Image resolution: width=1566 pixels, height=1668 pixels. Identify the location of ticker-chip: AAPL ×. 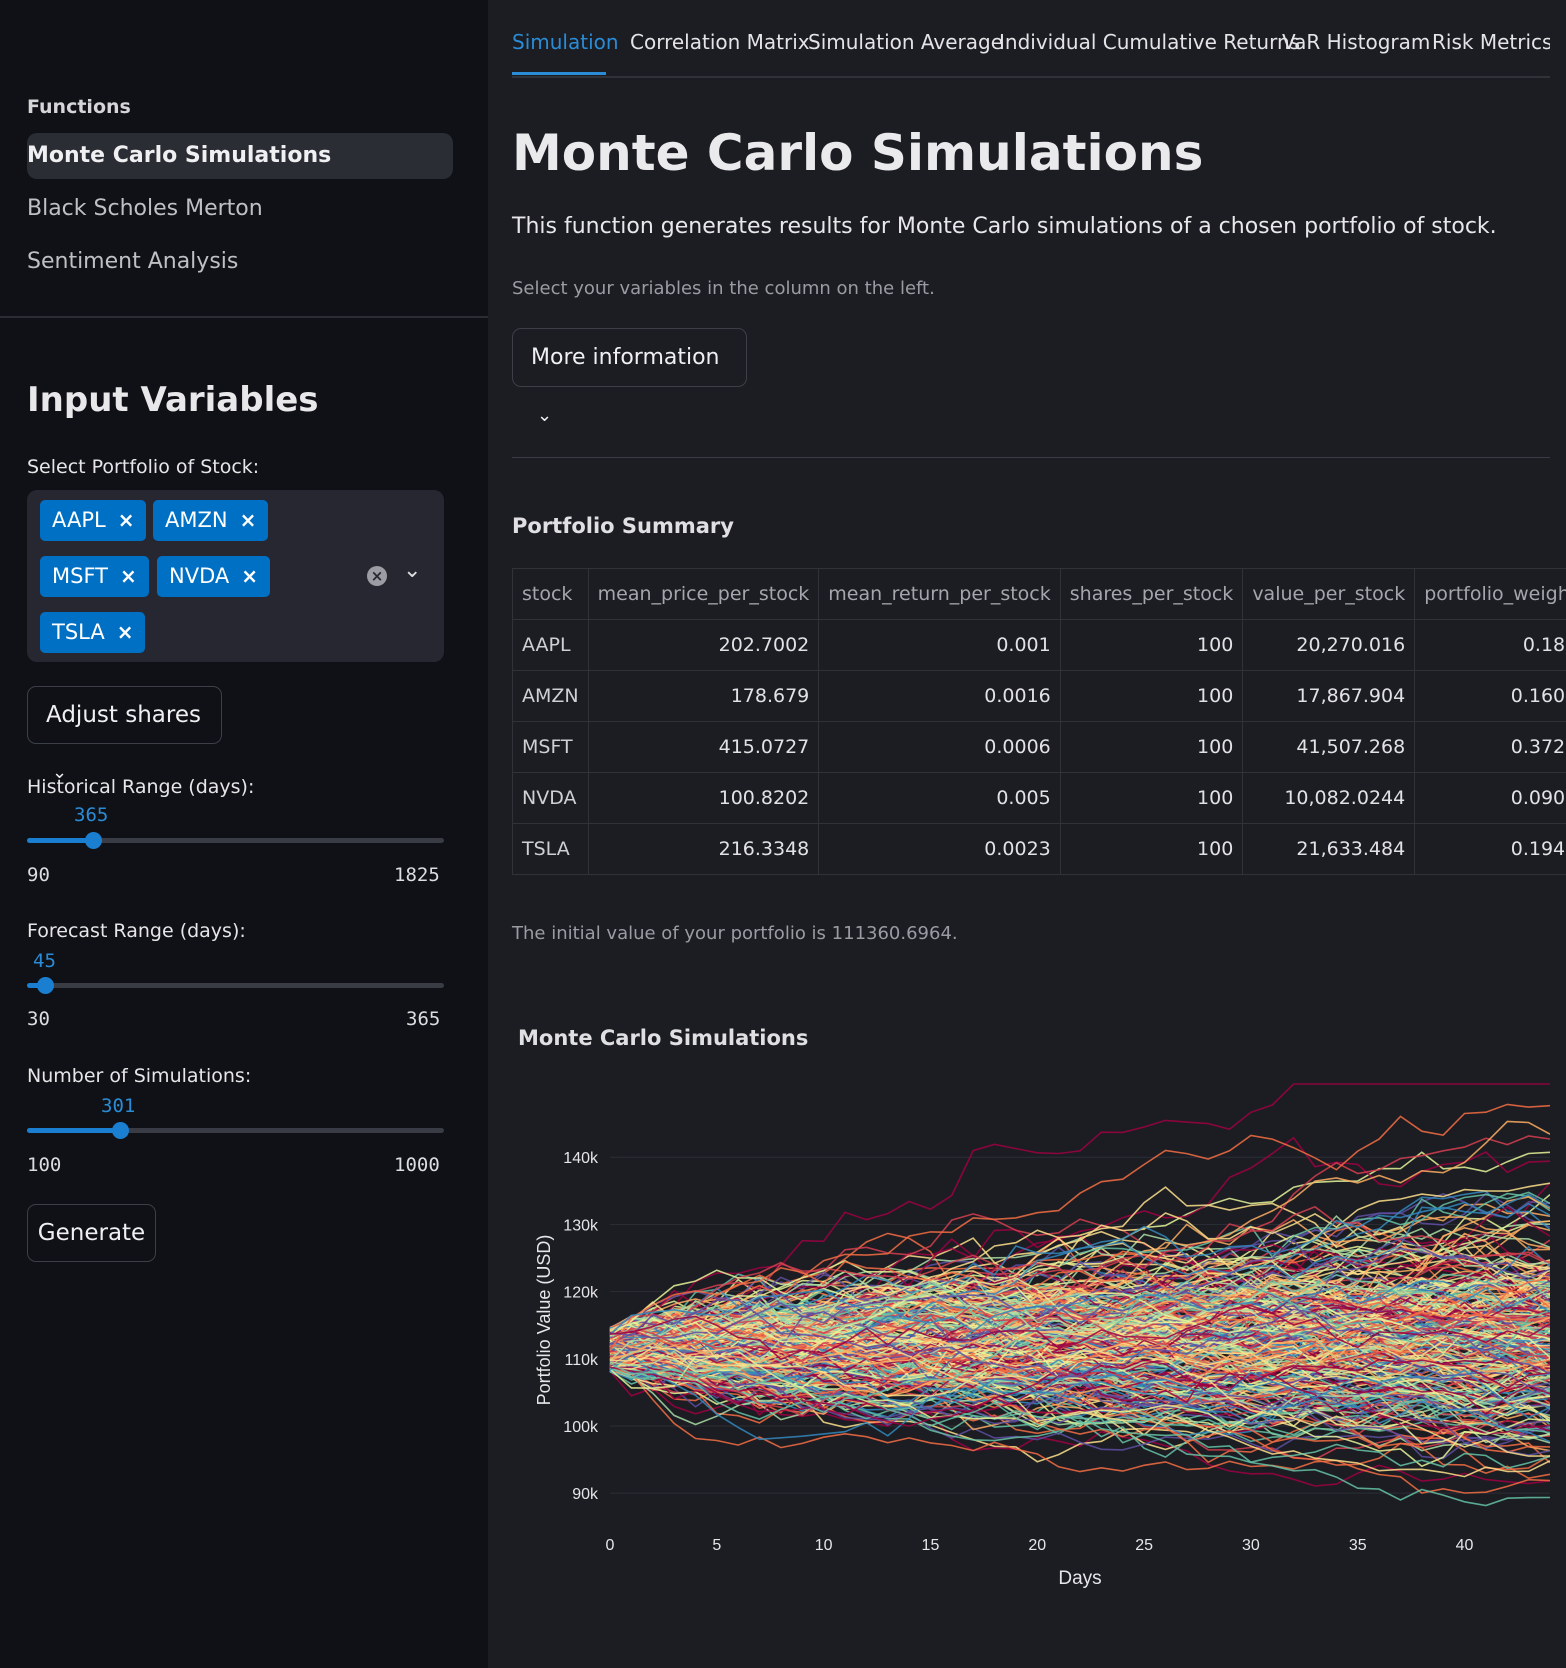
(93, 520).